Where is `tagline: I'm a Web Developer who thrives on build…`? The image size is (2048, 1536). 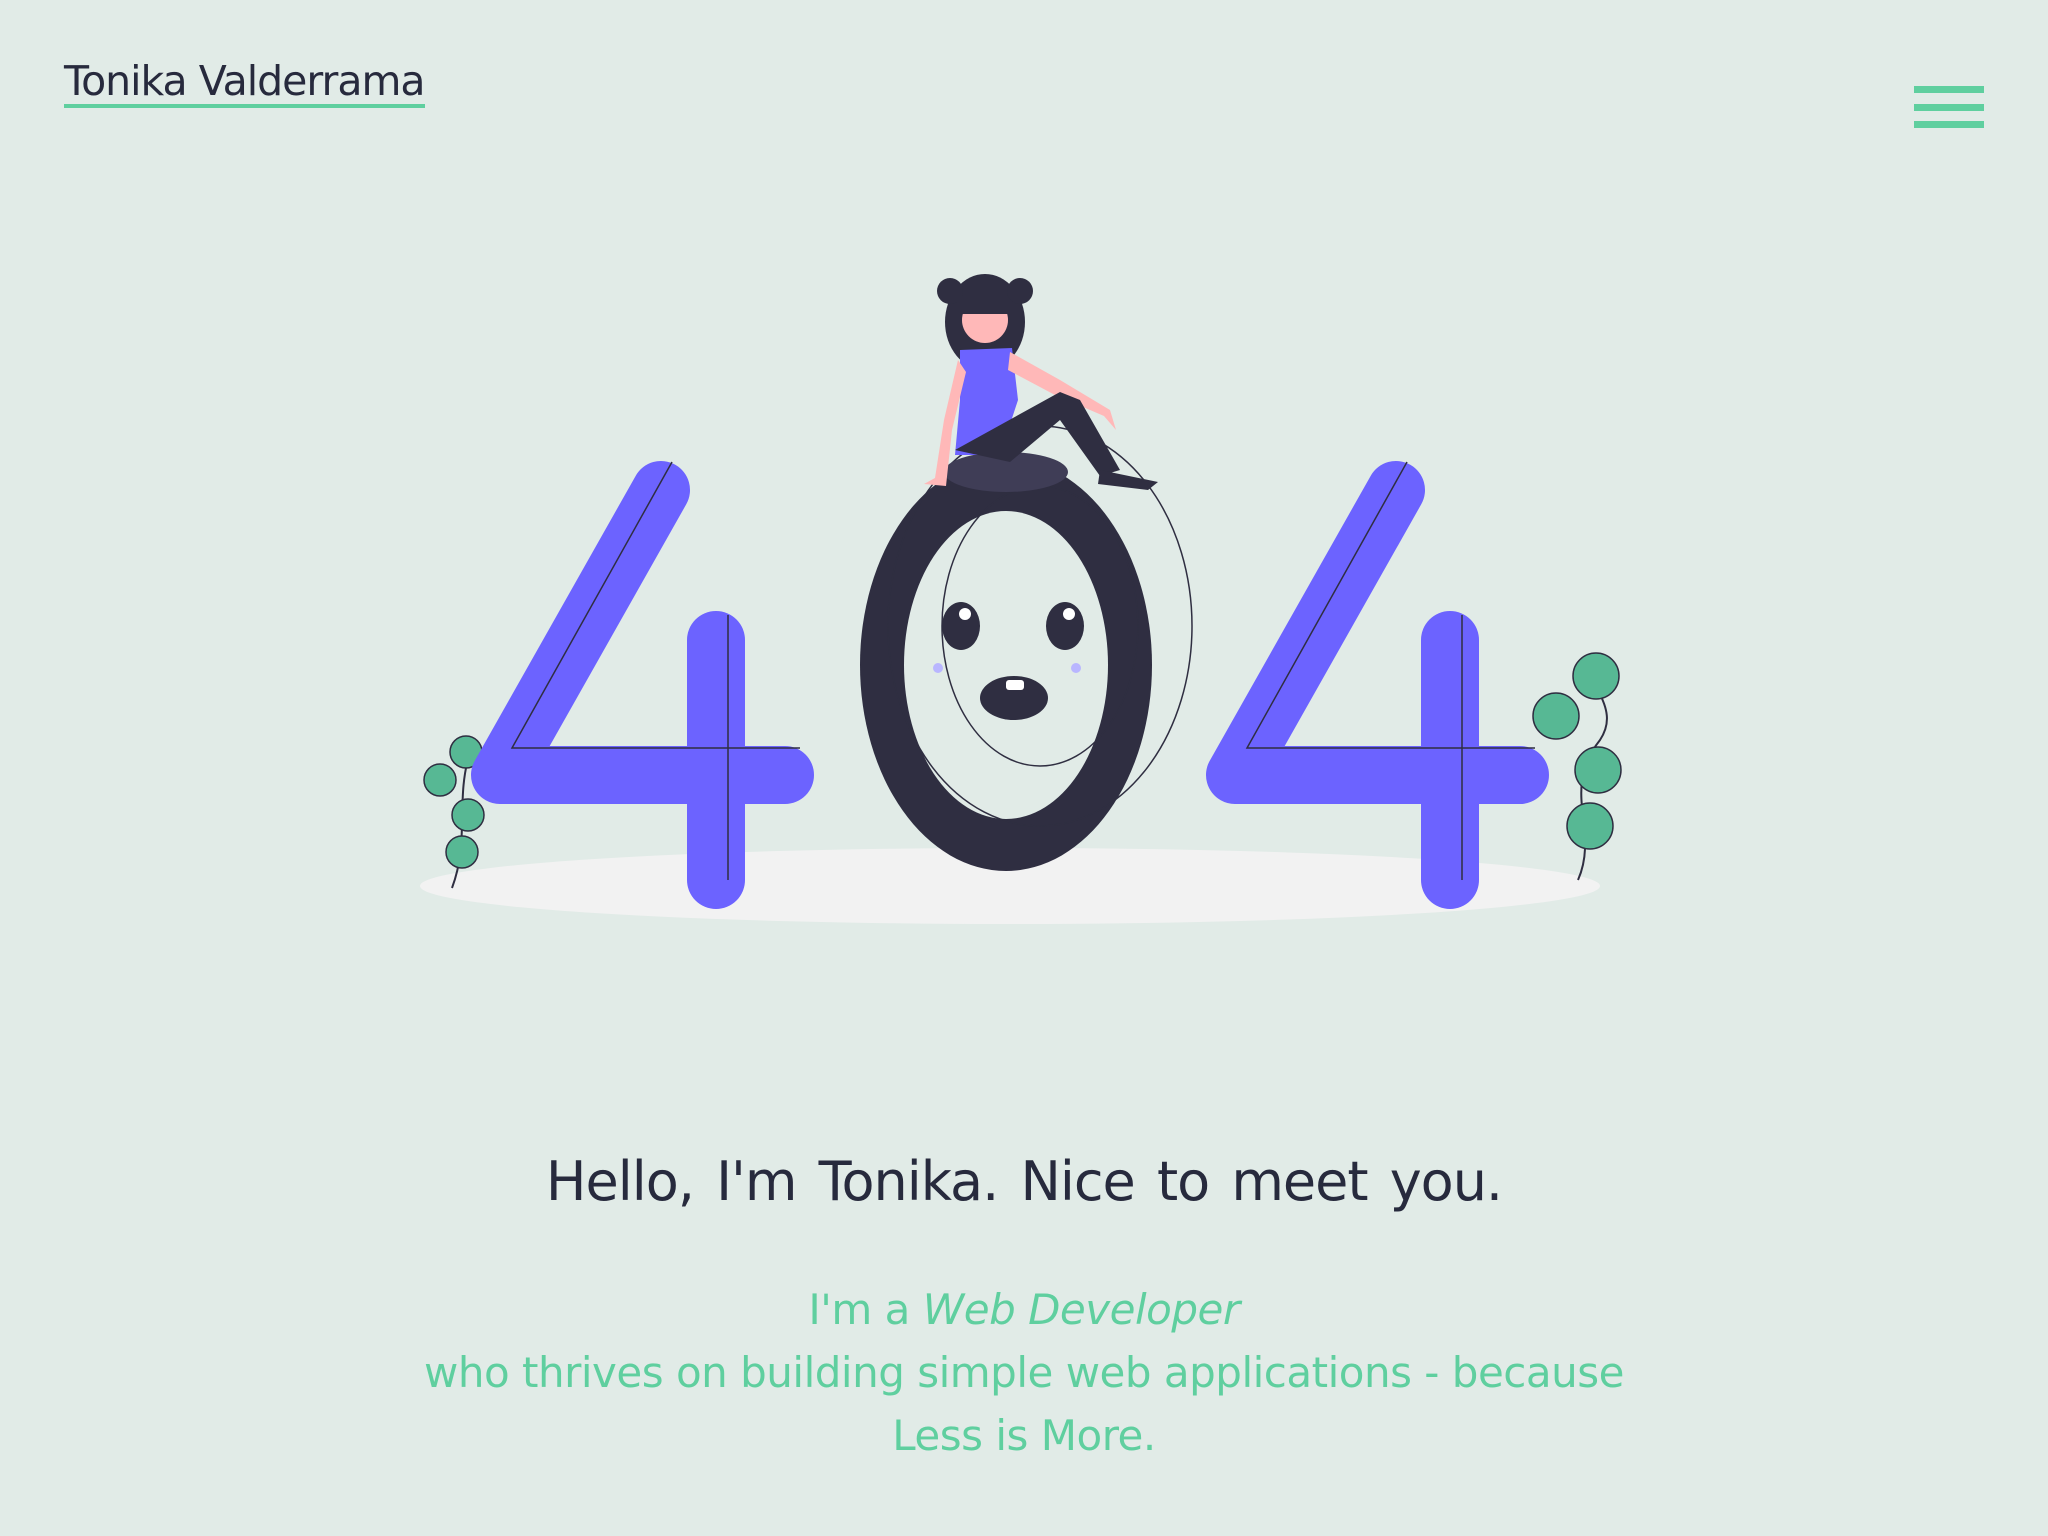
tagline: I'm a Web Developer who thrives on build… is located at coordinates (1024, 1372).